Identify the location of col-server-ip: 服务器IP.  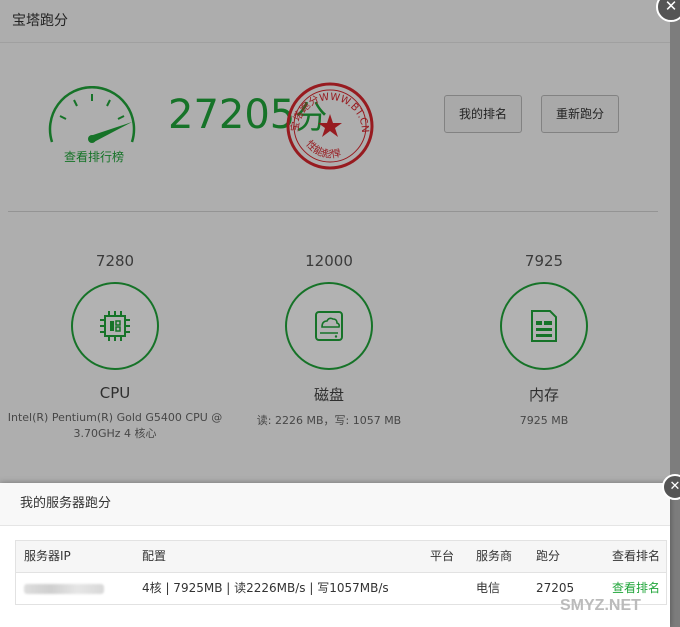
(47, 556).